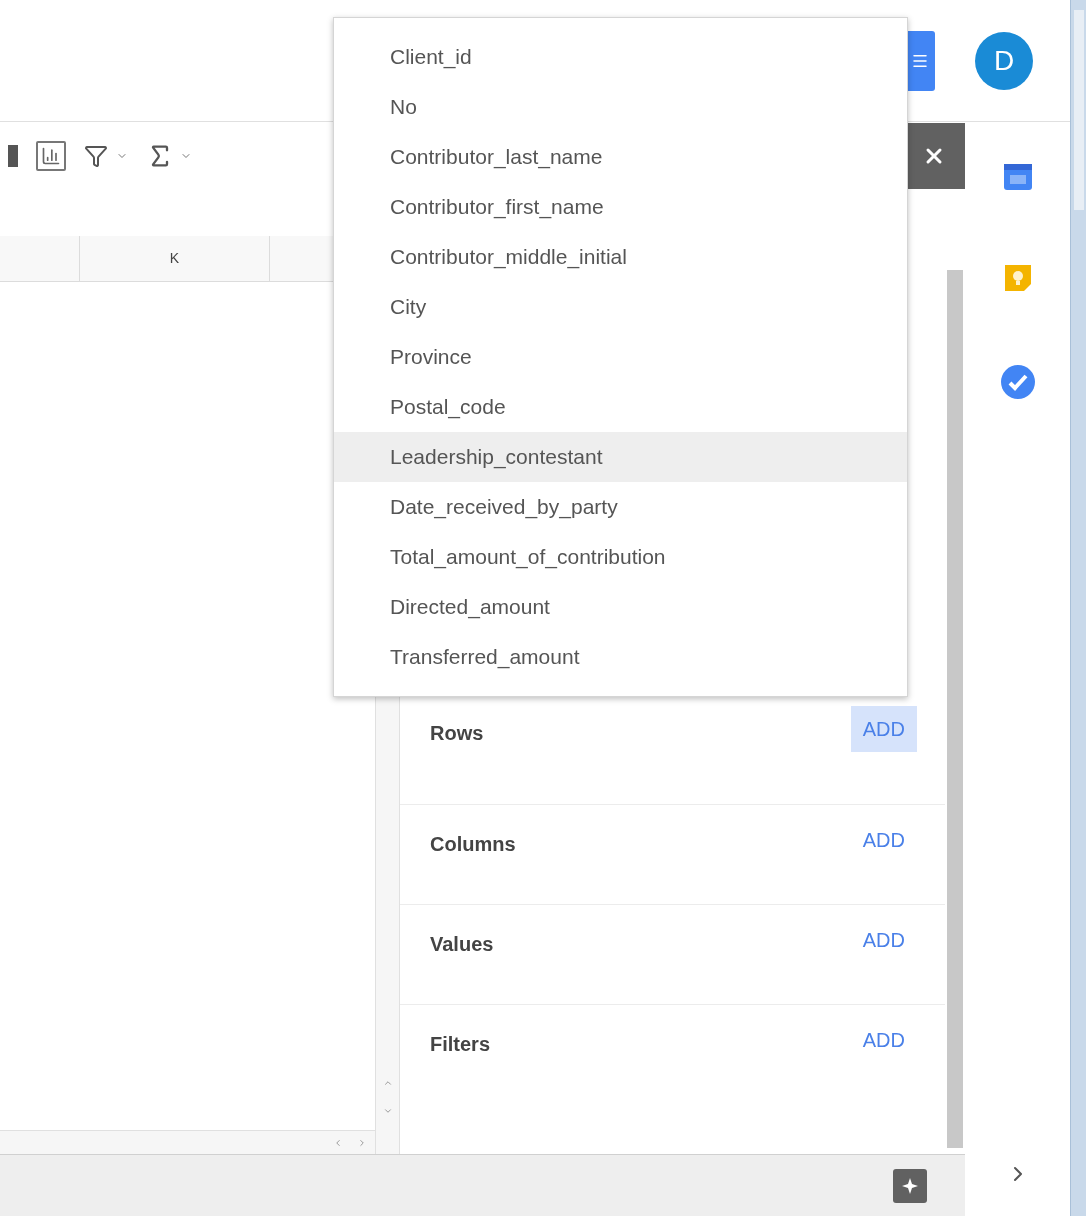 This screenshot has height=1216, width=1086. What do you see at coordinates (620, 557) in the screenshot?
I see `menu-item: Total_amount_of_contribution` at bounding box center [620, 557].